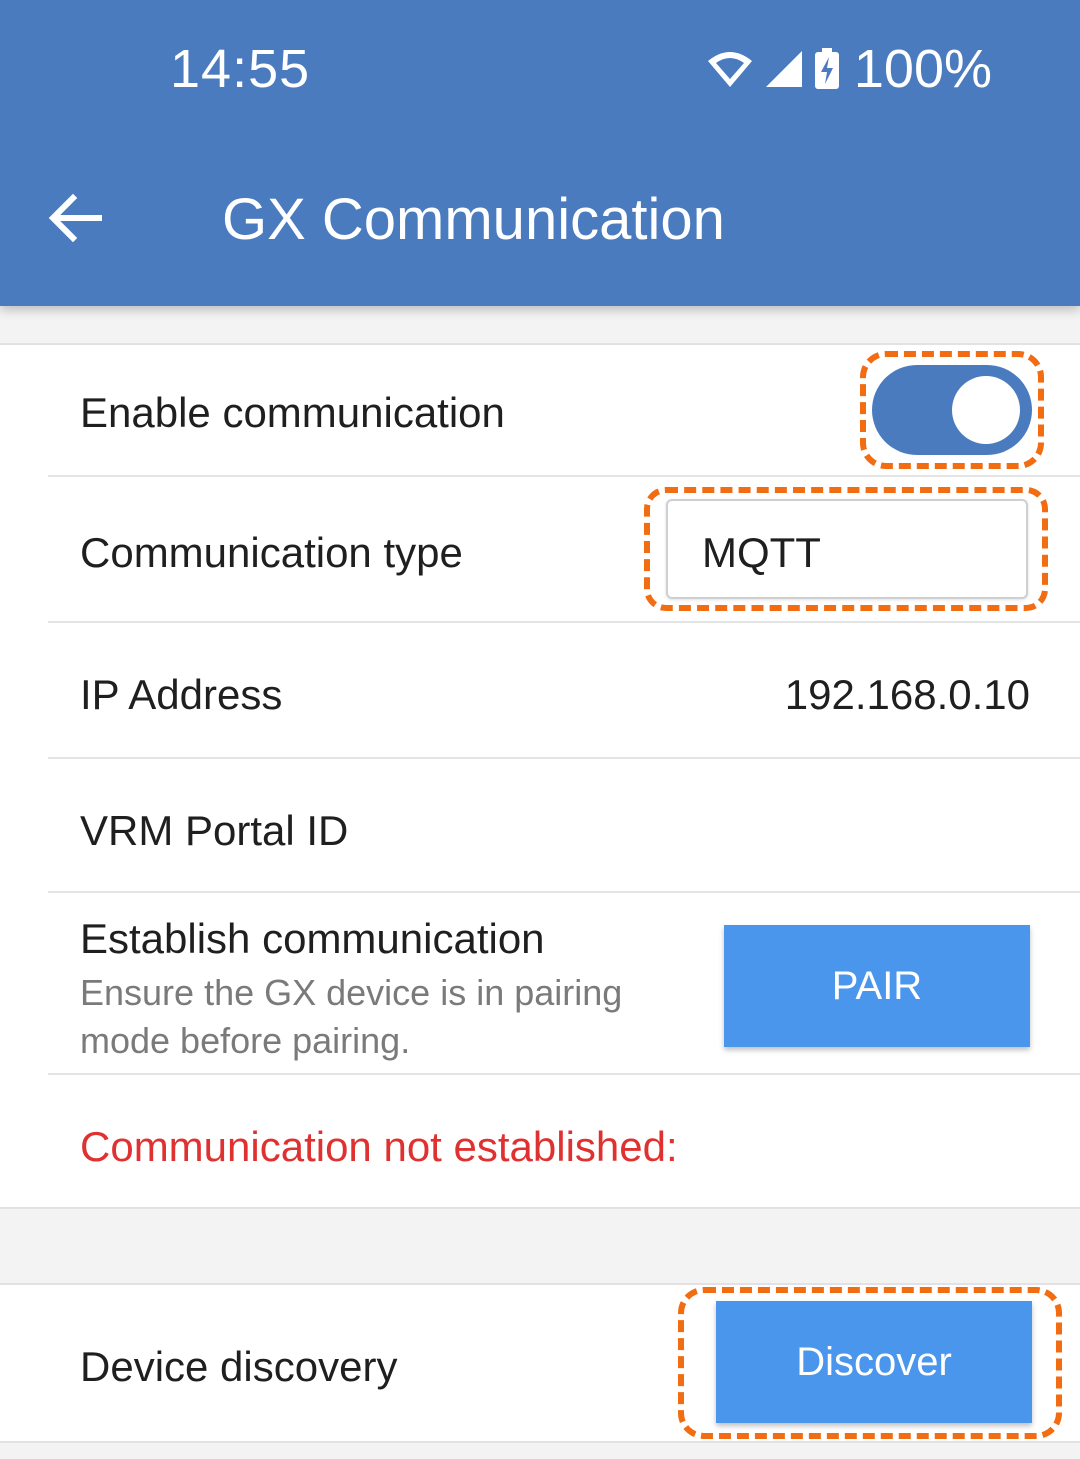 This screenshot has height=1459, width=1080. I want to click on page-title: GX Communication, so click(473, 219).